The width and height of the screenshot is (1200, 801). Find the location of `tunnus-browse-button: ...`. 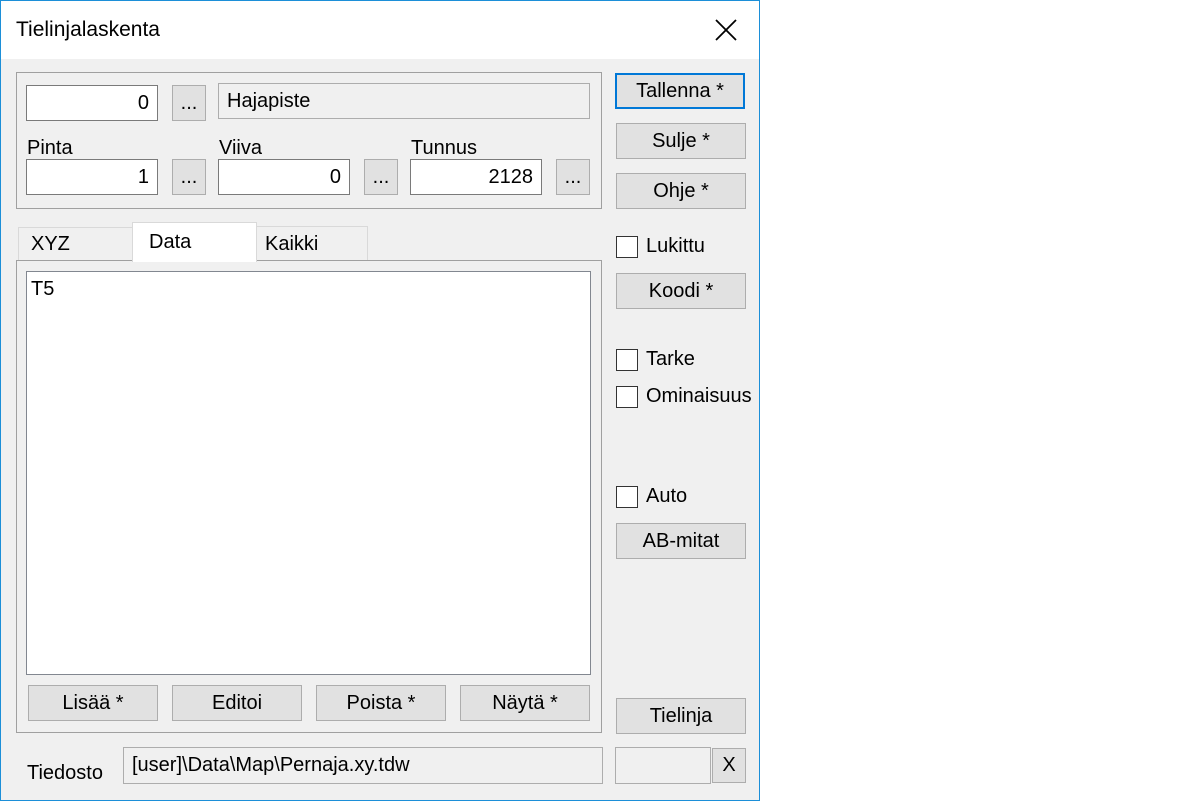

tunnus-browse-button: ... is located at coordinates (573, 177).